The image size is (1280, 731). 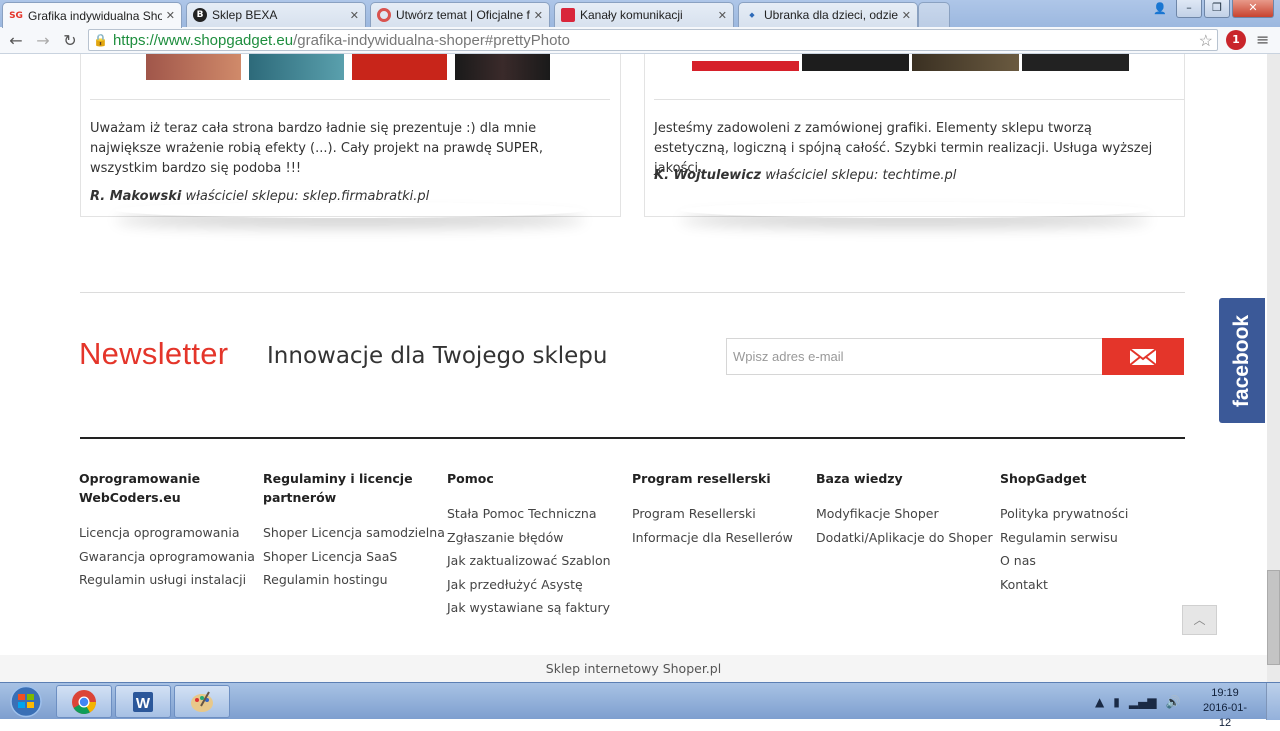 I want to click on system-tray: ▲ ▮ ▂▄▆ 🔊, so click(x=1137, y=701).